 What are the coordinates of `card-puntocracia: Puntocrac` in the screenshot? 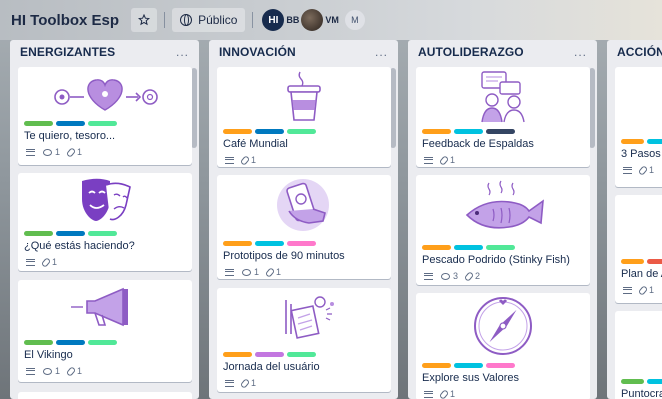 It's located at (638, 355).